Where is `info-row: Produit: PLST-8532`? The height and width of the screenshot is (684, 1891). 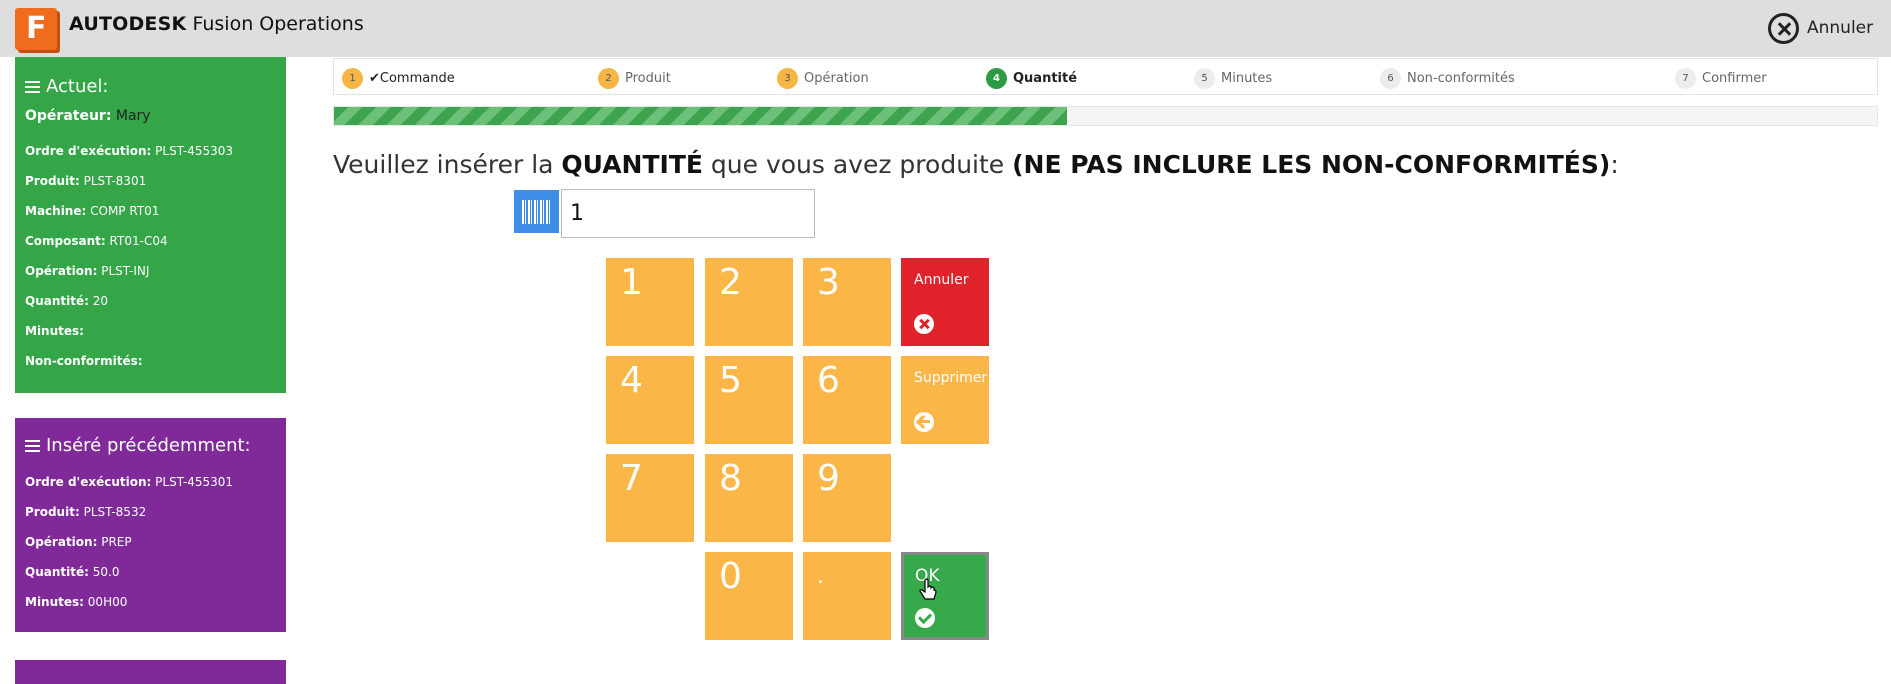
info-row: Produit: PLST-8532 is located at coordinates (85, 512).